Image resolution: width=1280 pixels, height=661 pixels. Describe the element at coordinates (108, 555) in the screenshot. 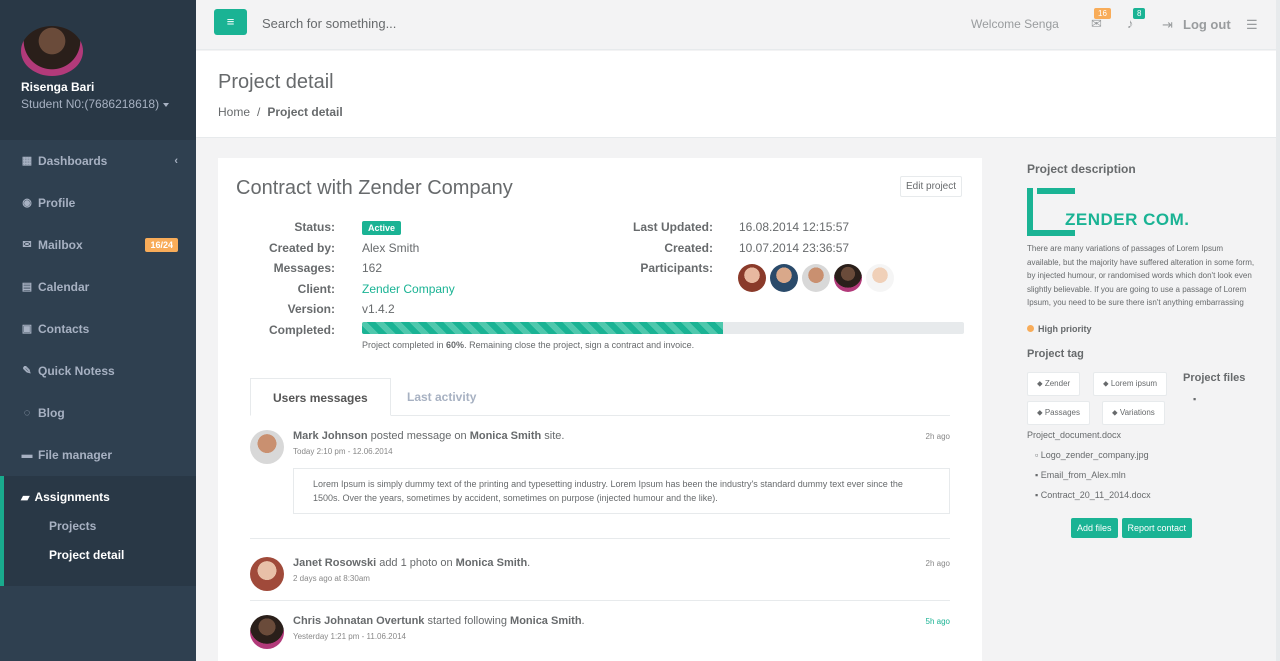

I see `sidebar-subitem-project-detail: Project detail` at that location.